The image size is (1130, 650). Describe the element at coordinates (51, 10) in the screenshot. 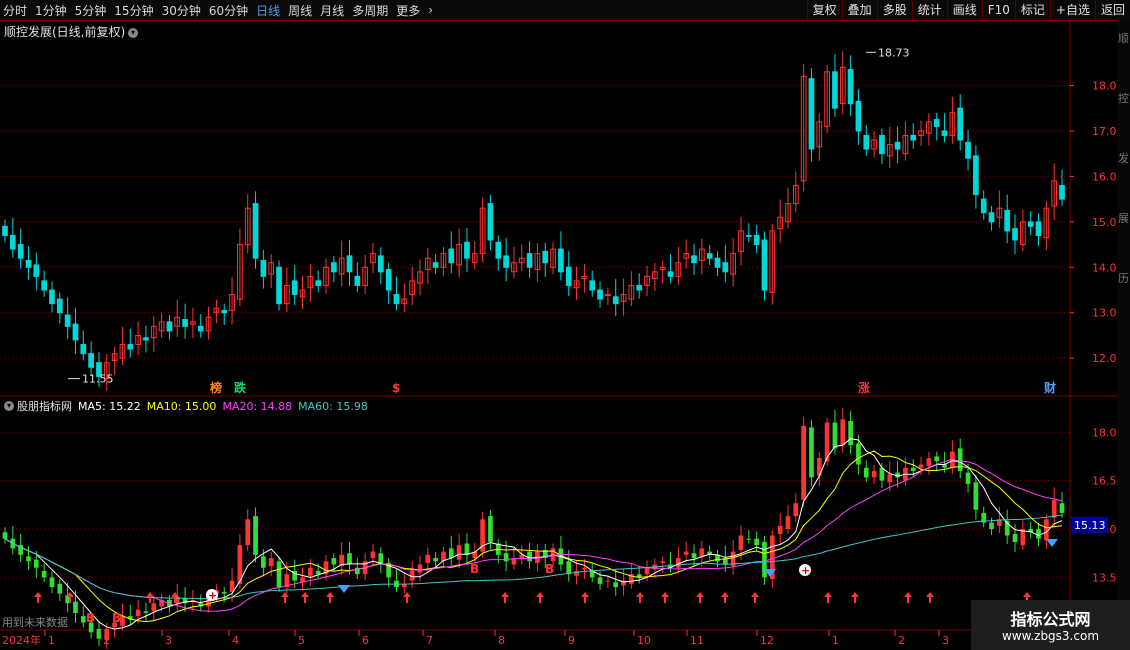

I see `tab-period-1: 1分钟` at that location.